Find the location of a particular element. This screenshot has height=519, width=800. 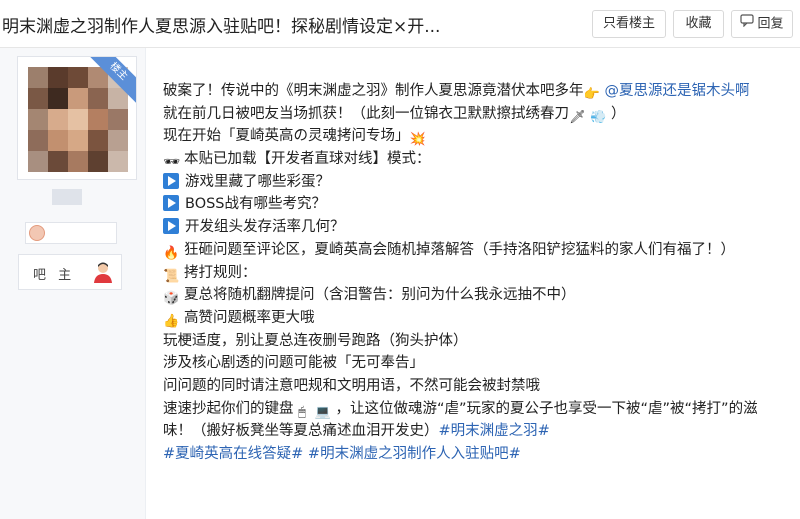

post-text: 味！（搬好板凳坐等夏总痛述血泪开发史） is located at coordinates (301, 431).